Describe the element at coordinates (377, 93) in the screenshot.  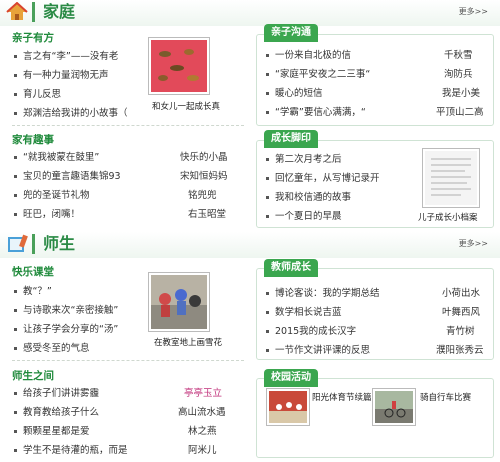
I see `list-item: 暖心的短信 我是小美` at that location.